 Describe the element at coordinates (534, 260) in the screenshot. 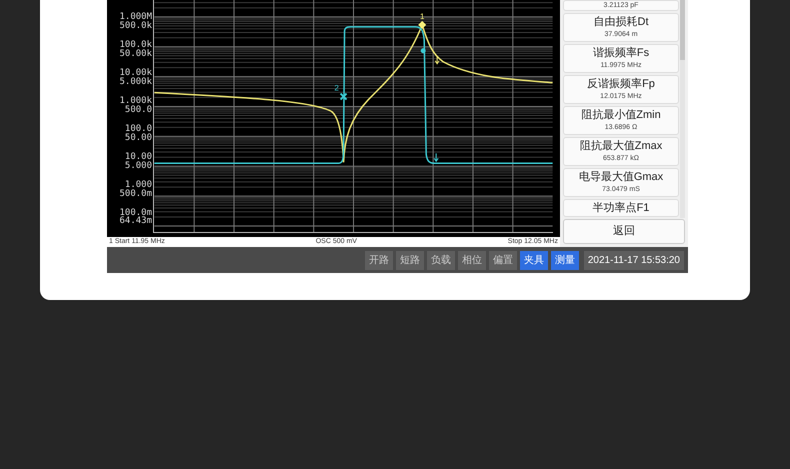

I see `toolbar-button: 夹具` at that location.